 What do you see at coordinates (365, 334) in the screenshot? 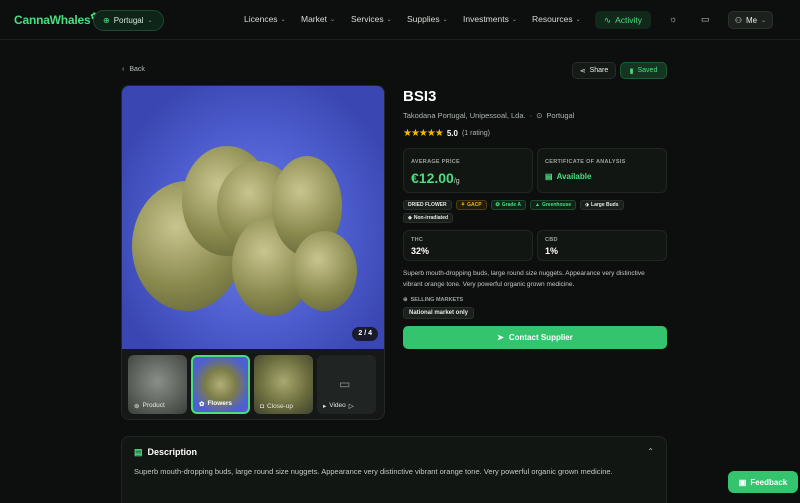
I see `image-counter: 2 / 4` at bounding box center [365, 334].